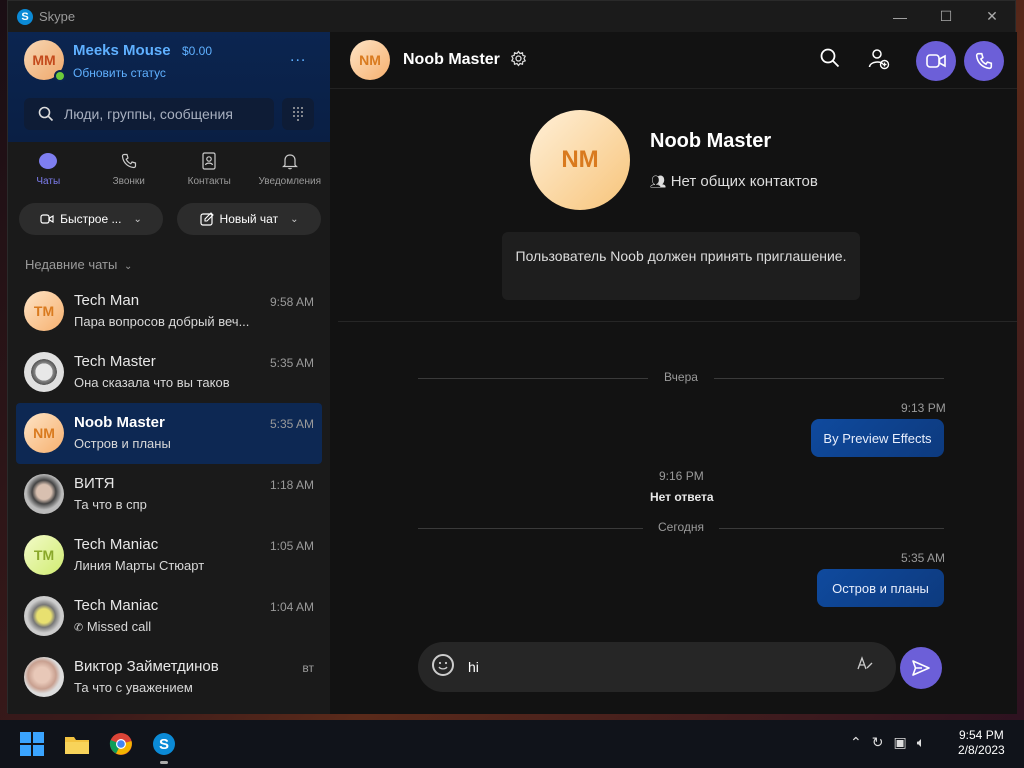  Describe the element at coordinates (905, 742) in the screenshot. I see `network-icon: ▣` at that location.